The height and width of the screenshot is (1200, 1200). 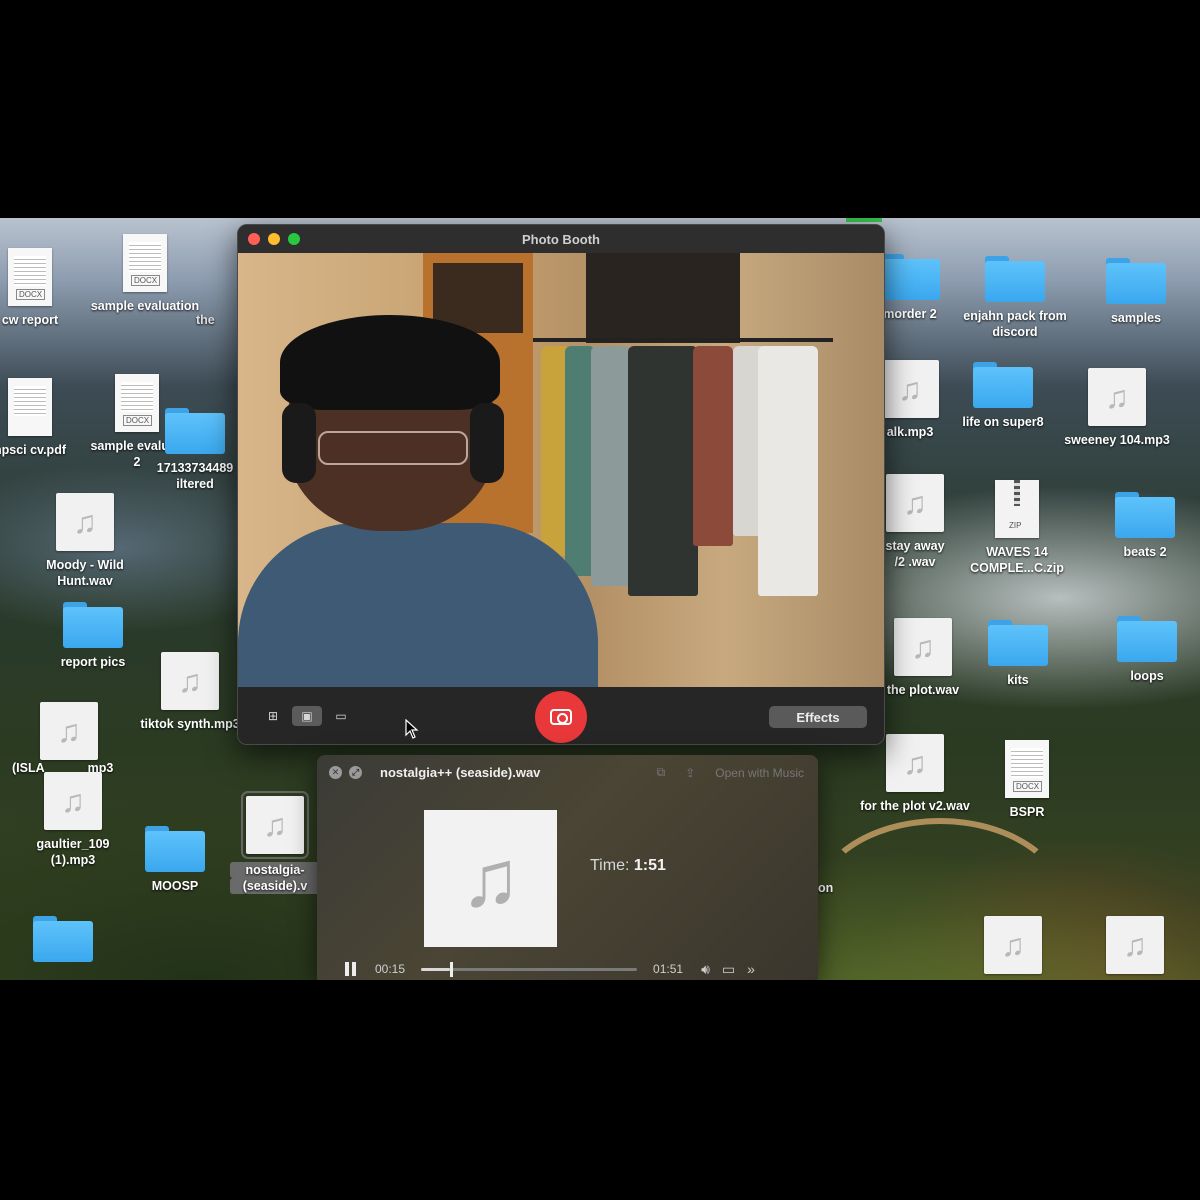 I want to click on desktop-icon-beats-2: beats 2, so click(x=1140, y=526).